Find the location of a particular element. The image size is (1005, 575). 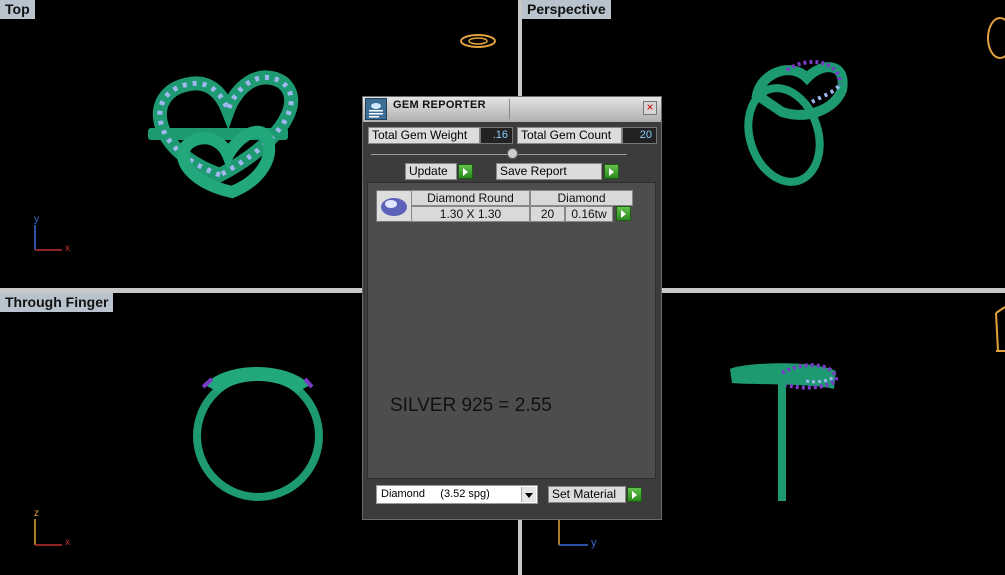

update-button: Update is located at coordinates (431, 171).